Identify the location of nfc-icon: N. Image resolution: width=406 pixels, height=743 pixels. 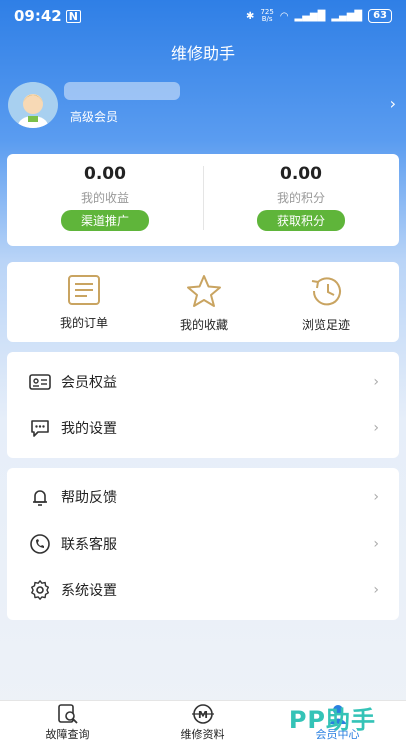
(73, 16).